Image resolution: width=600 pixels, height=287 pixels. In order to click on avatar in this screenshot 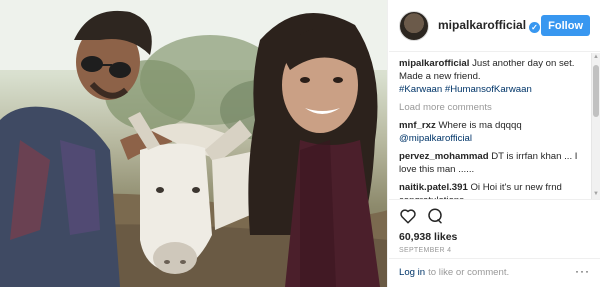, I will do `click(414, 25)`.